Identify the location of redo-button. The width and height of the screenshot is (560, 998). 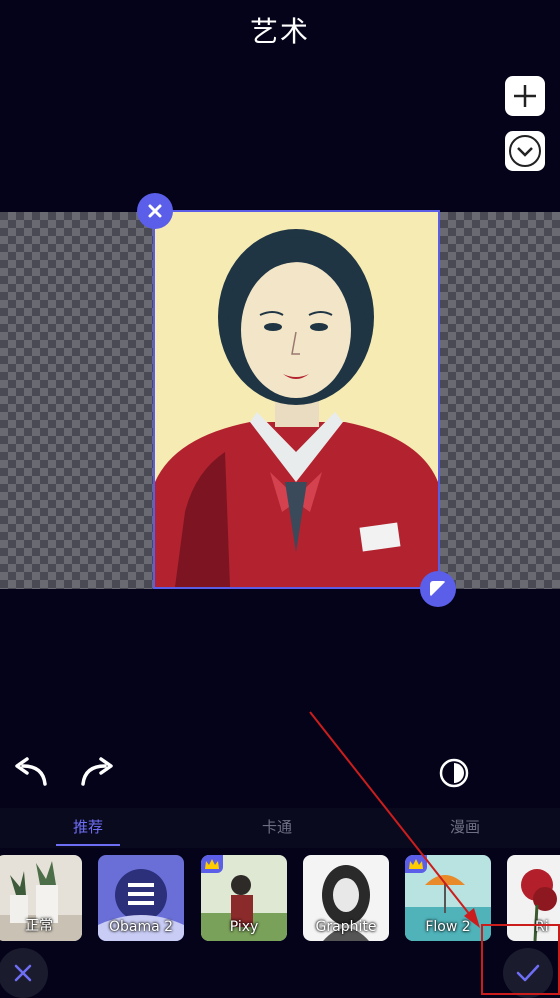
(98, 772).